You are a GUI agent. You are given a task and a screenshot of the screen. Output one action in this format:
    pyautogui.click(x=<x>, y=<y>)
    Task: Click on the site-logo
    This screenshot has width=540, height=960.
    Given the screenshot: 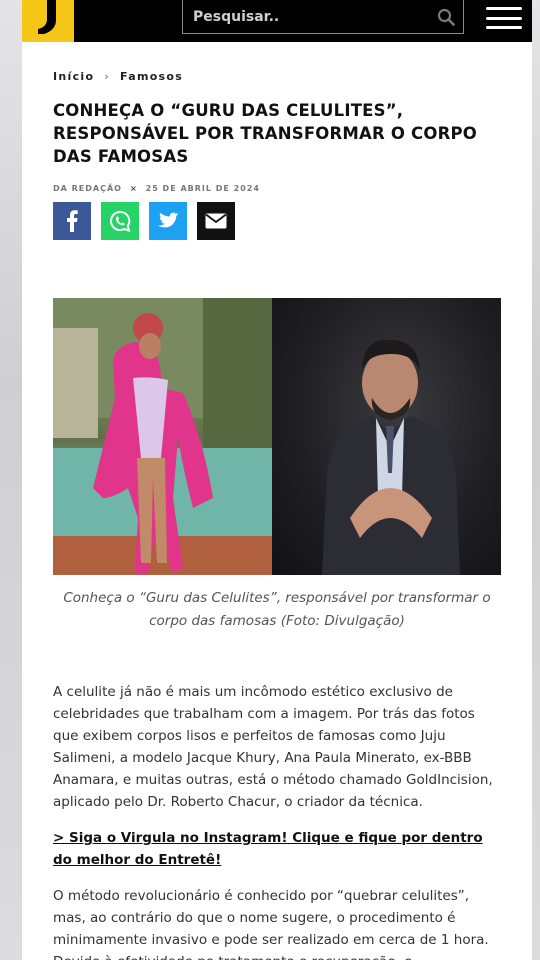 What is the action you would take?
    pyautogui.click(x=48, y=21)
    